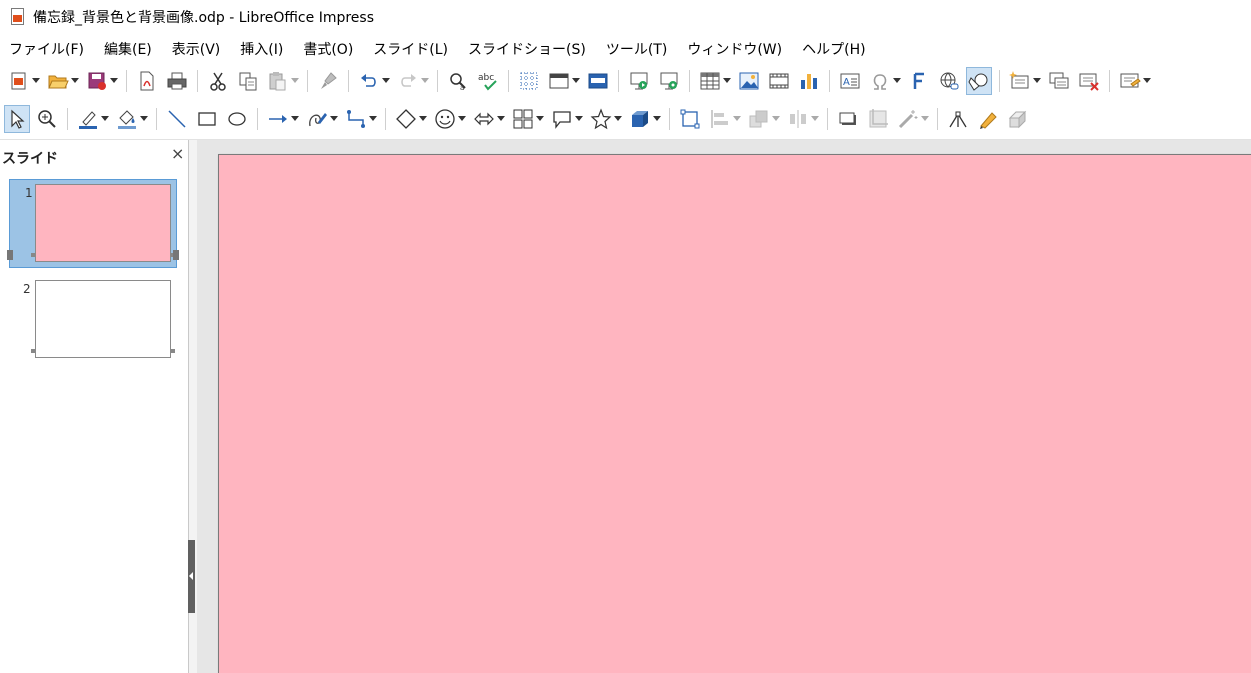 This screenshot has width=1251, height=673. What do you see at coordinates (19, 81) in the screenshot?
I see `new-document-button` at bounding box center [19, 81].